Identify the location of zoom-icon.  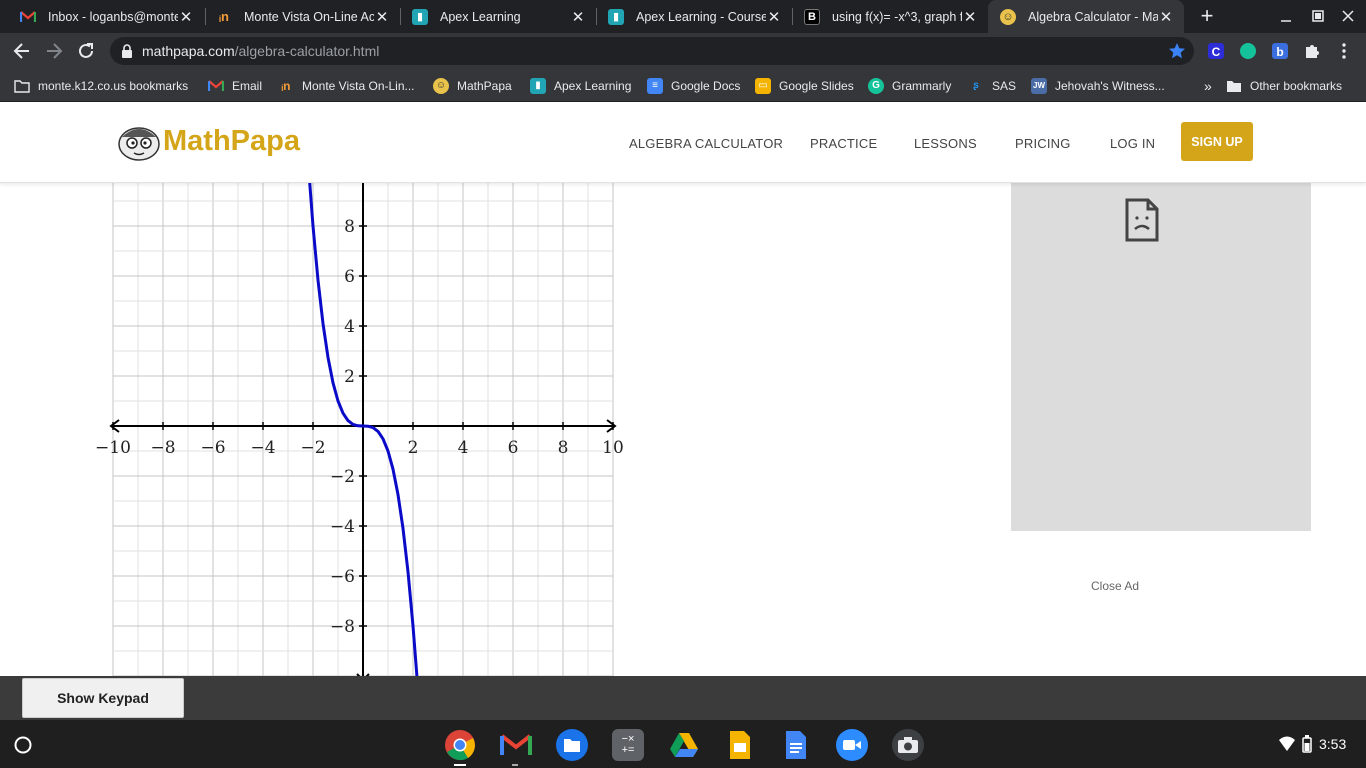
(852, 745).